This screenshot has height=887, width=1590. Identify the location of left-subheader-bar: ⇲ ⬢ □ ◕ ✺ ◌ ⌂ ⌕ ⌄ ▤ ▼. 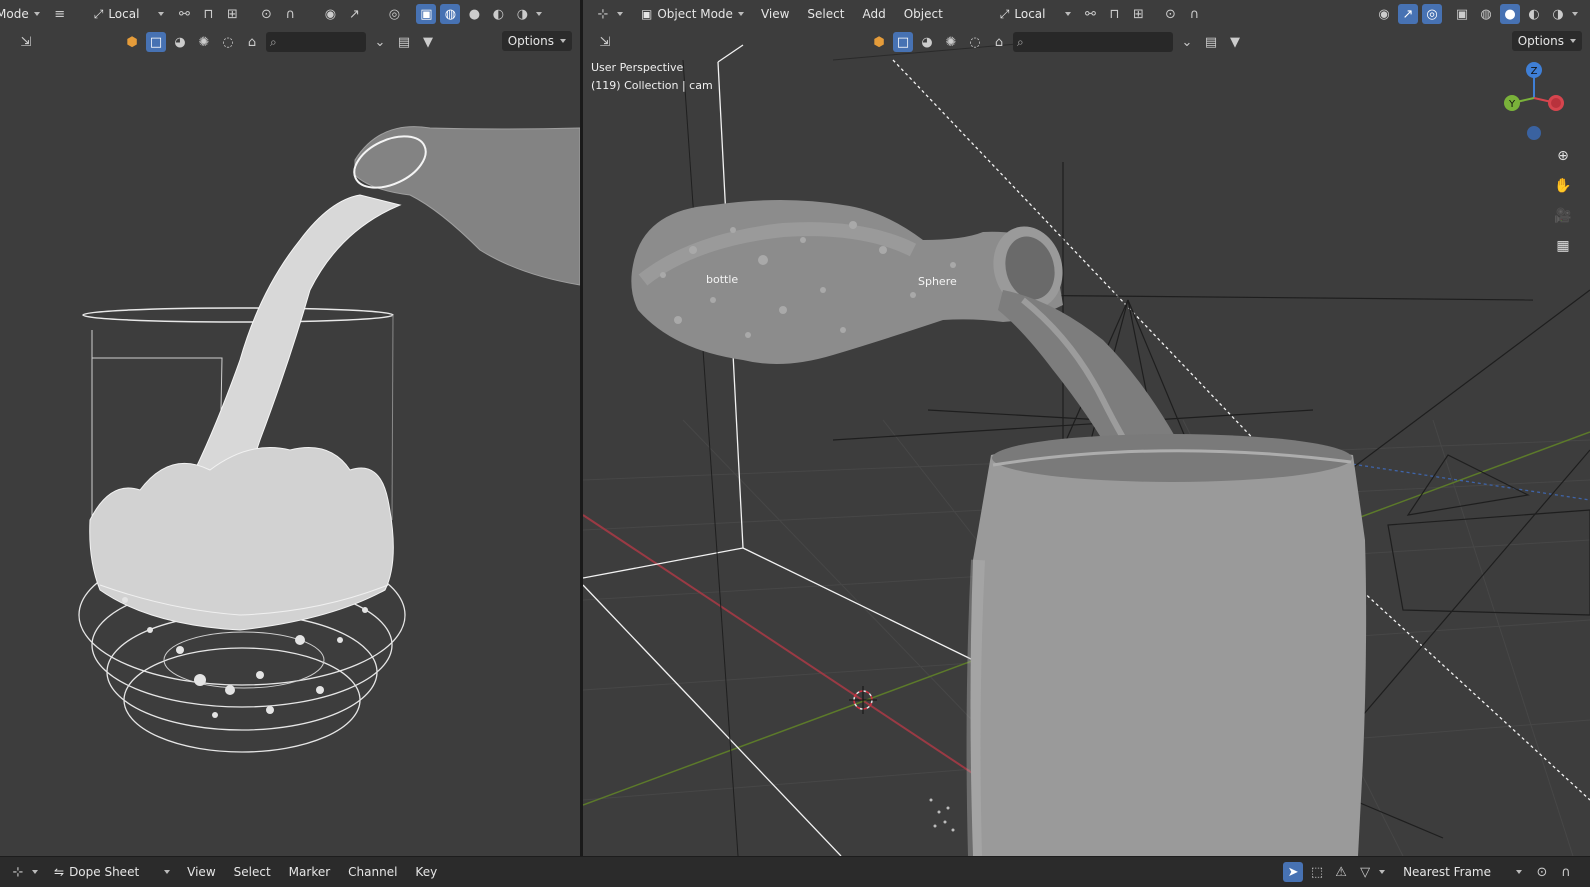
(290, 42).